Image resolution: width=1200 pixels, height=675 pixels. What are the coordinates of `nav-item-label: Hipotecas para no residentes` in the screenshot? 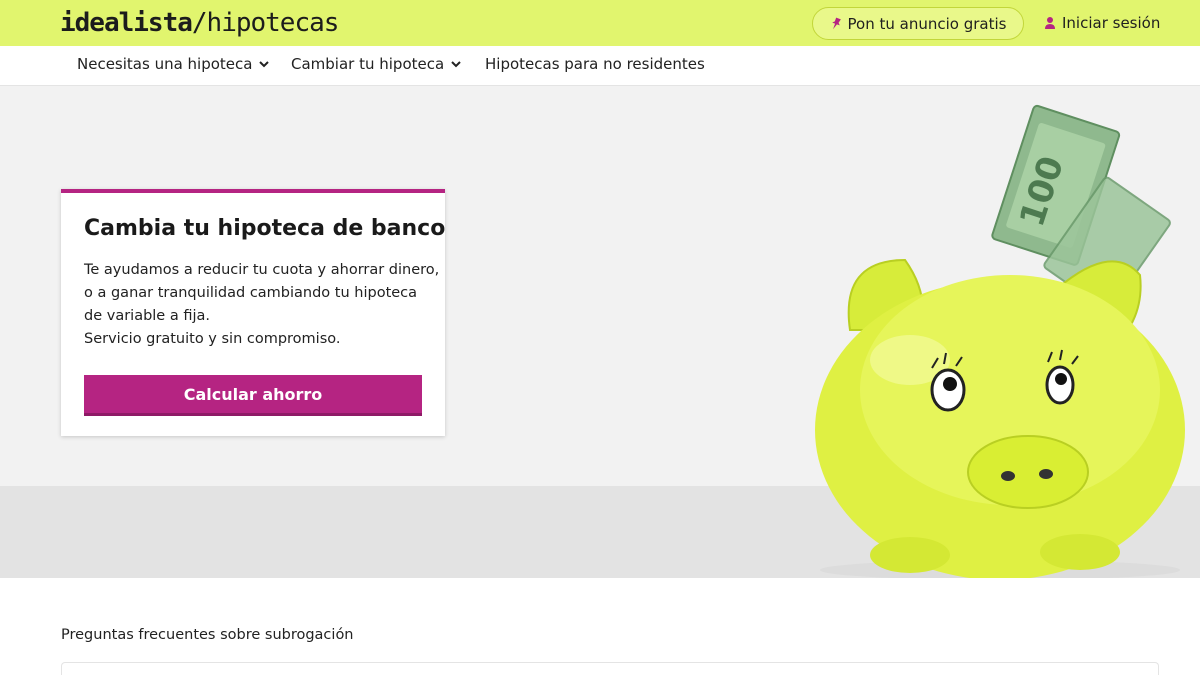 It's located at (595, 64).